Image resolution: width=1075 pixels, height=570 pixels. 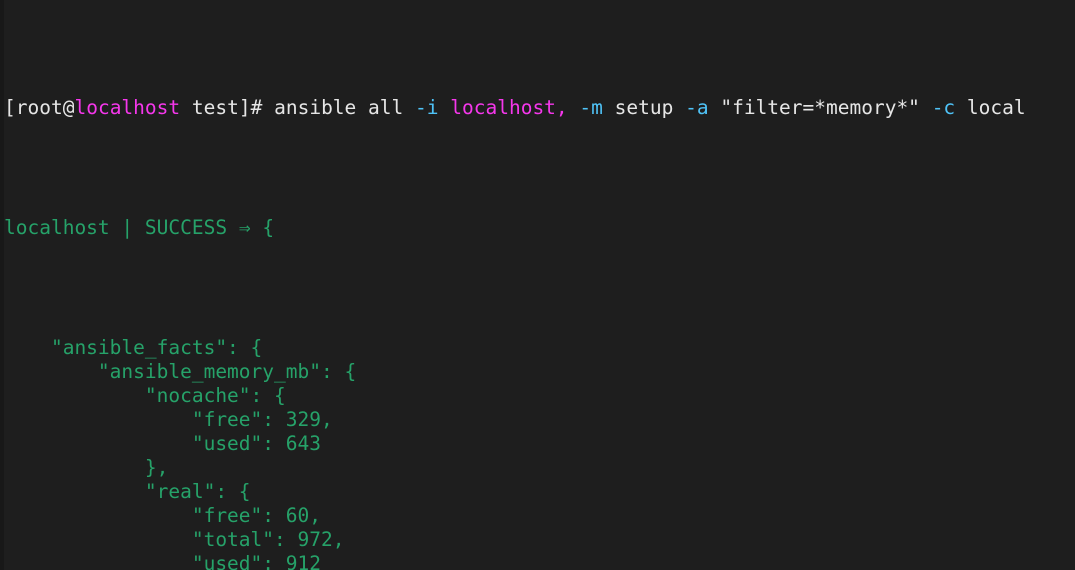 I want to click on command-module-value: setup, so click(x=644, y=107).